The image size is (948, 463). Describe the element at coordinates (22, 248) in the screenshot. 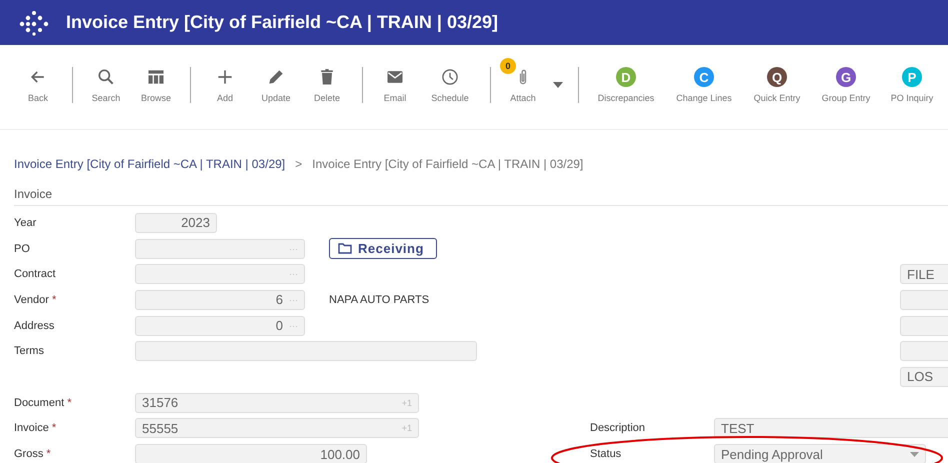

I see `field-label: PO` at that location.